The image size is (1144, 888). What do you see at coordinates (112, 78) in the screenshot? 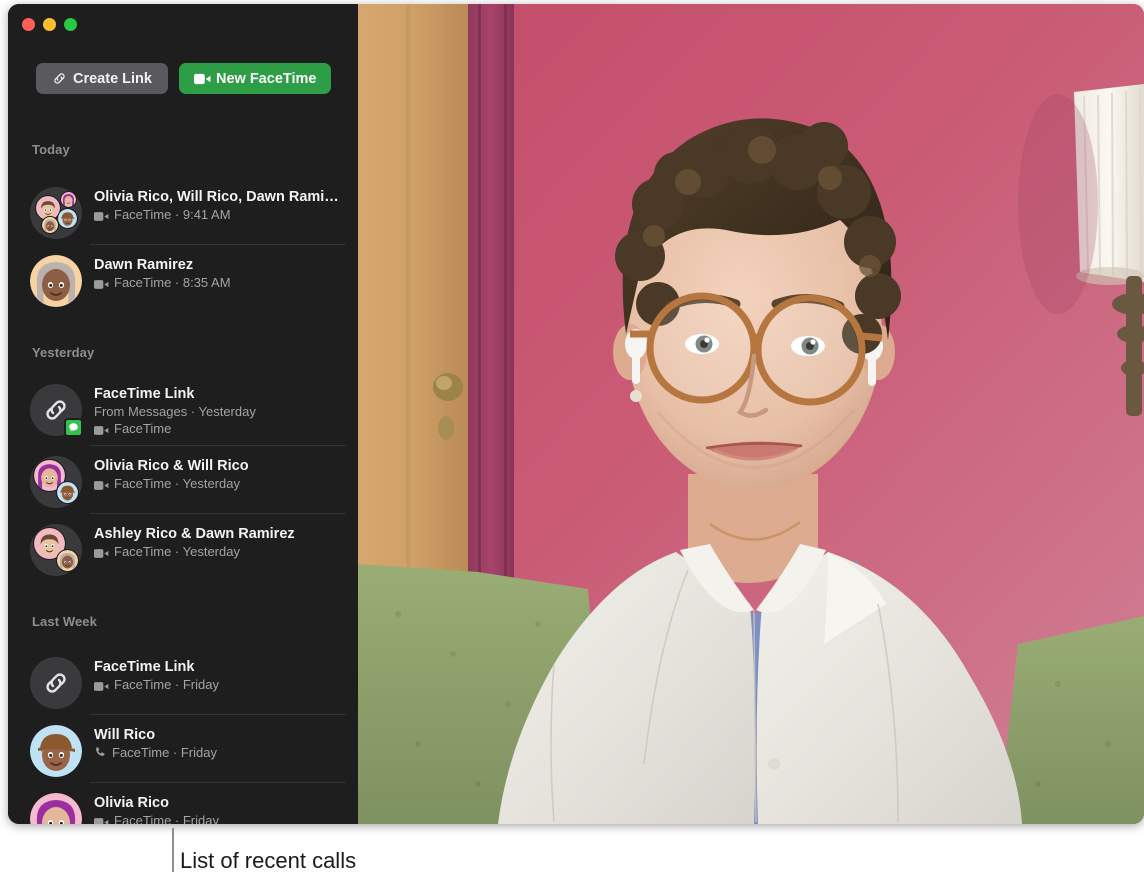
I see `create-link-label: Create Link` at bounding box center [112, 78].